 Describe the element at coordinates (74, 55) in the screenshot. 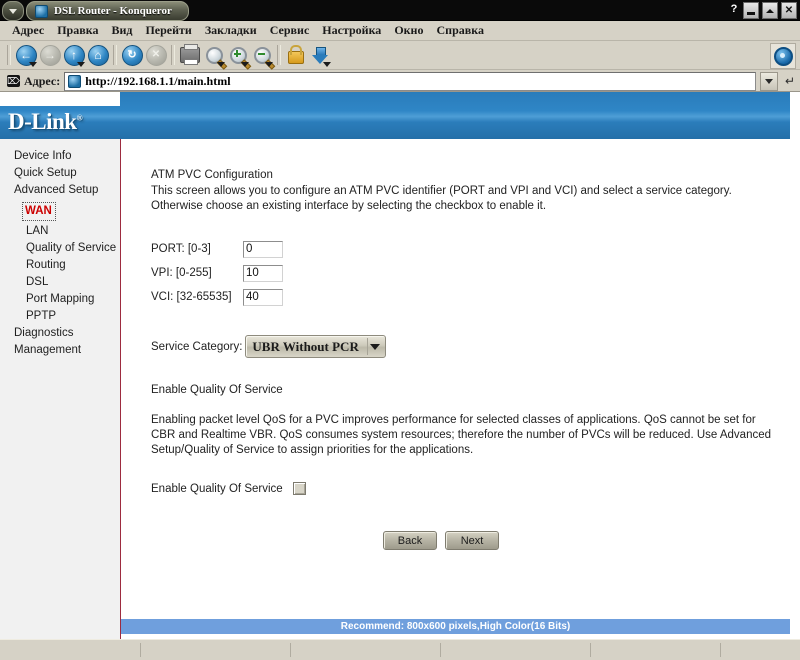

I see `up-button: ↑` at that location.